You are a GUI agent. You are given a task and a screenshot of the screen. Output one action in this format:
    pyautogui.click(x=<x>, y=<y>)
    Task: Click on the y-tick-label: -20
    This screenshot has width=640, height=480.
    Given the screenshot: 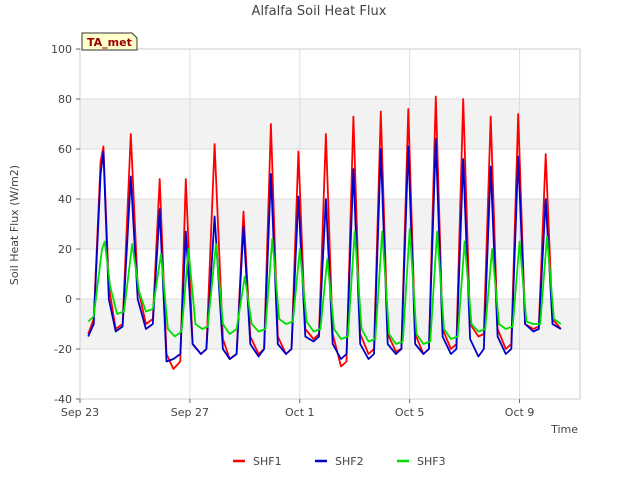 What is the action you would take?
    pyautogui.click(x=63, y=349)
    